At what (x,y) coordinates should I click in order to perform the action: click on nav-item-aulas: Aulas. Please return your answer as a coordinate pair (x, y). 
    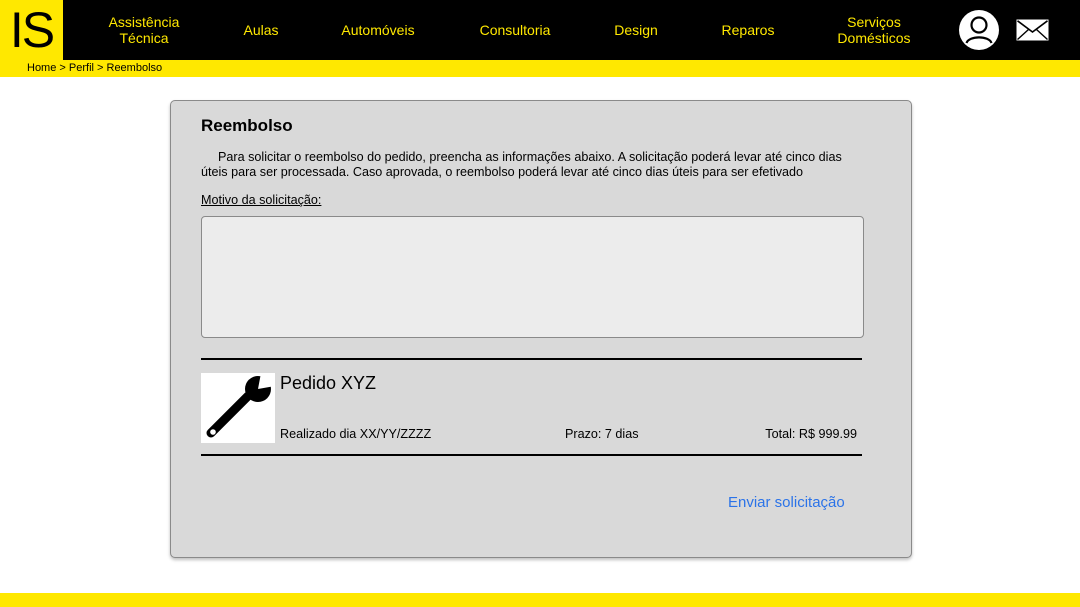
    Looking at the image, I should click on (261, 30).